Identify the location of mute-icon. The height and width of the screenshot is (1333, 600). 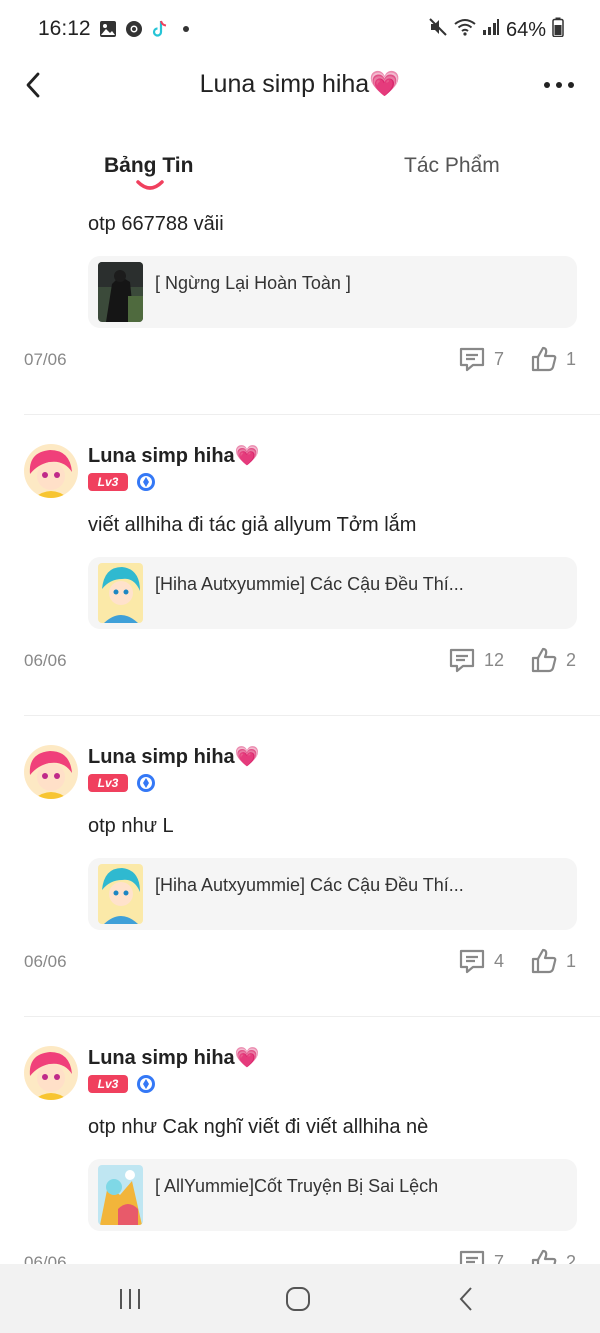
(438, 30).